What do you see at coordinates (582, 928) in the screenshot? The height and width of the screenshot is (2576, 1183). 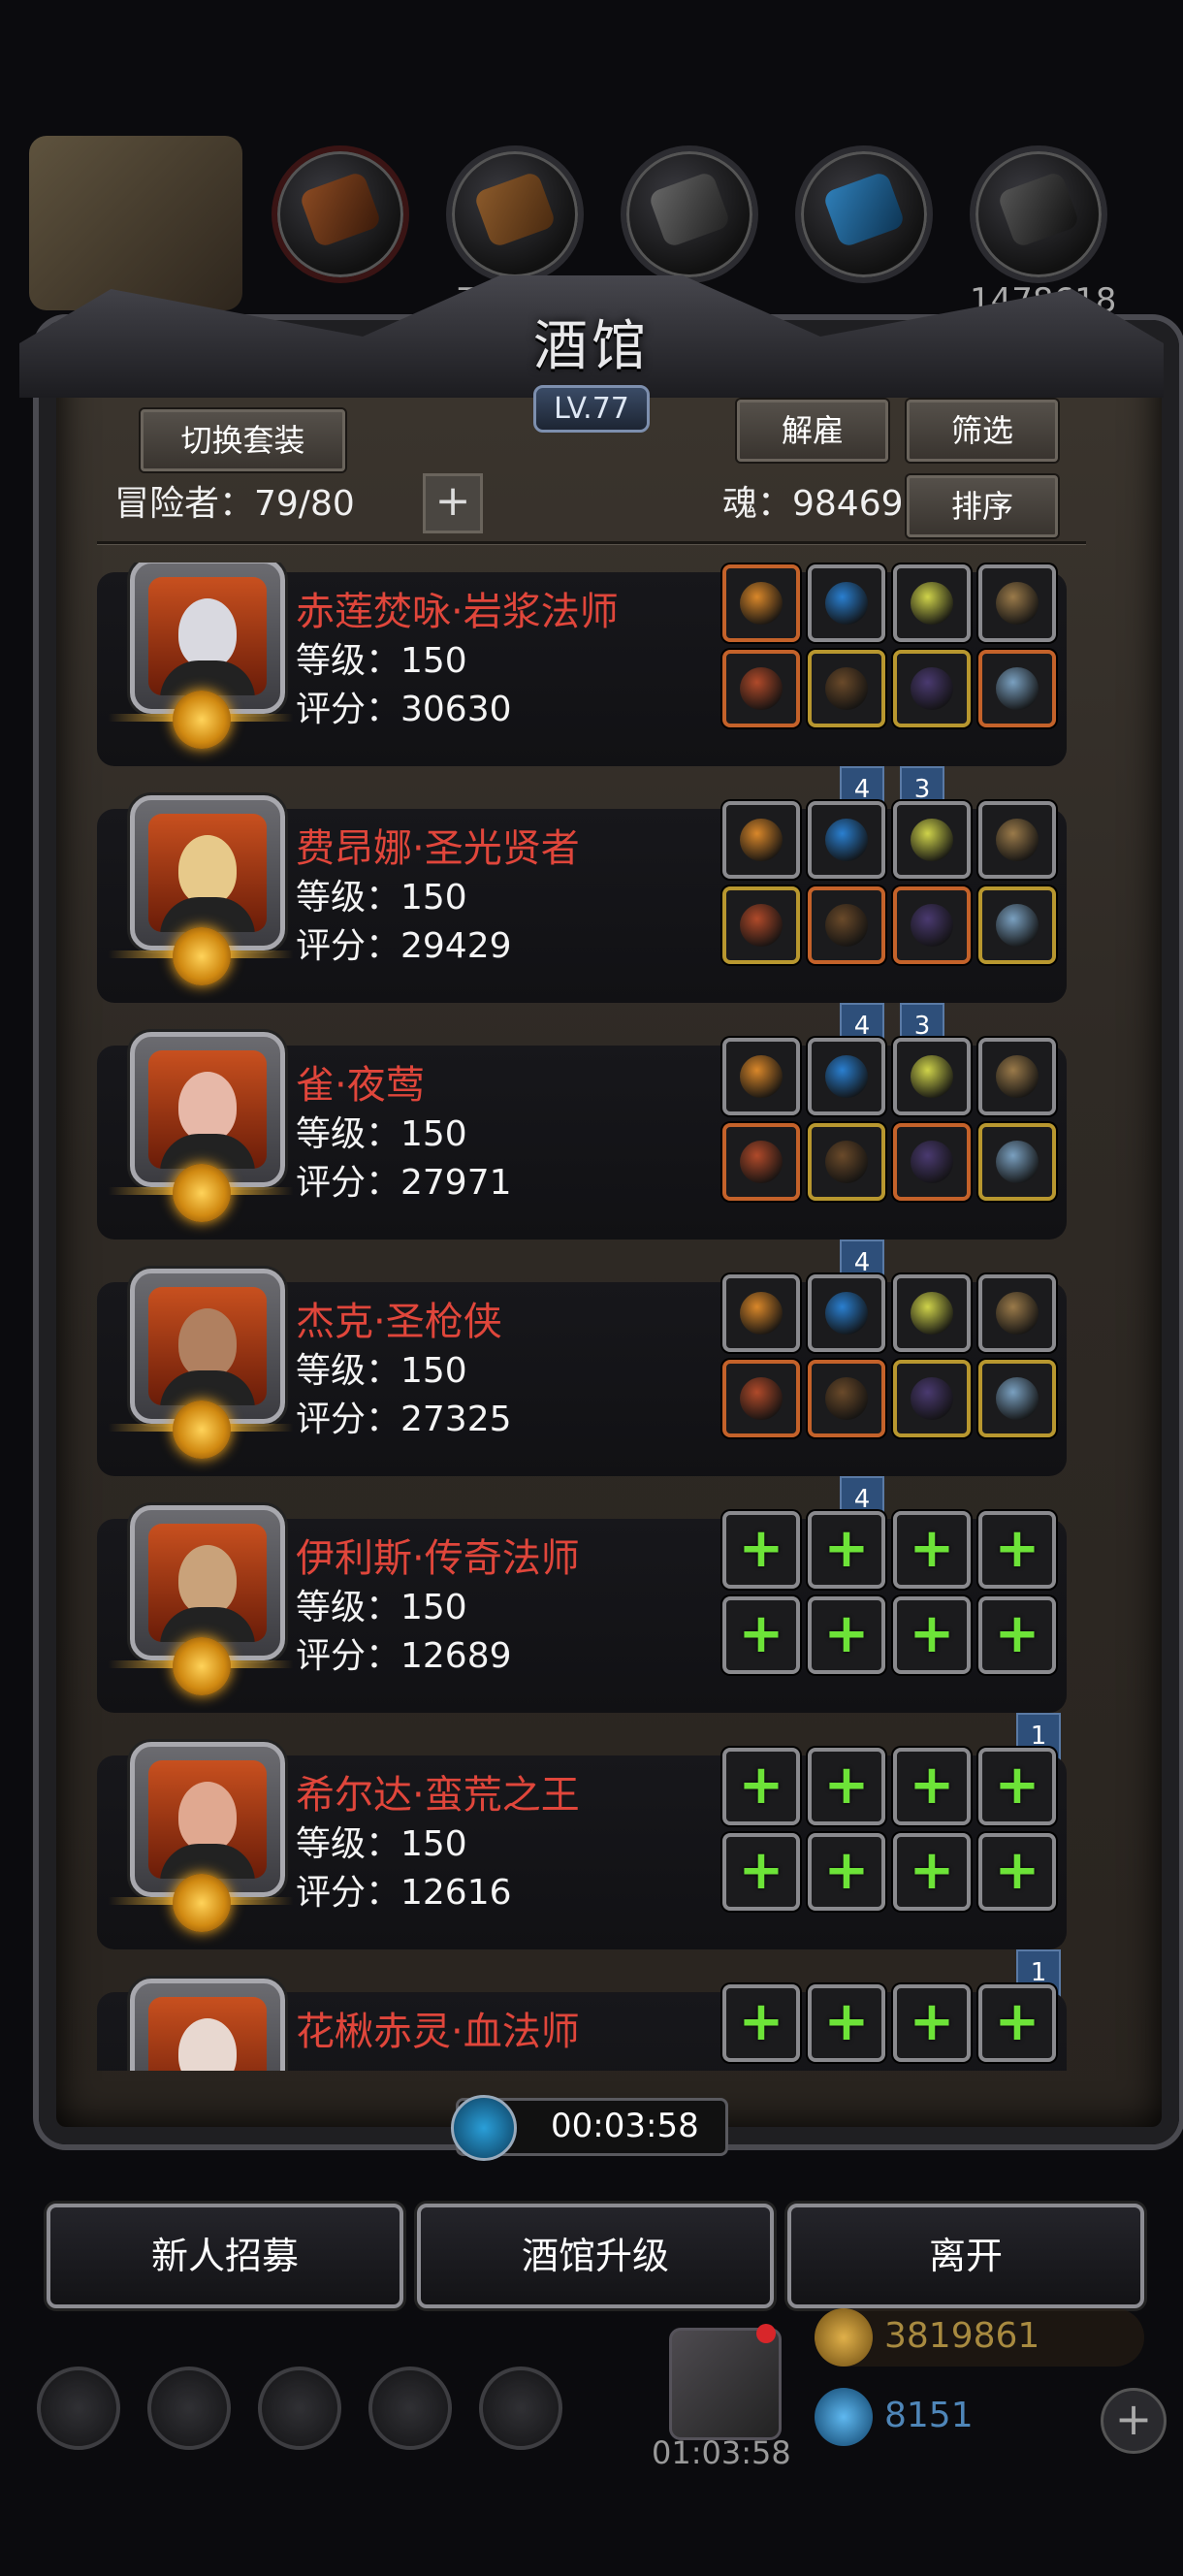 I see `hero-card: 费昂娜·圣光贤者 等级：150 评分：29429 4 3` at bounding box center [582, 928].